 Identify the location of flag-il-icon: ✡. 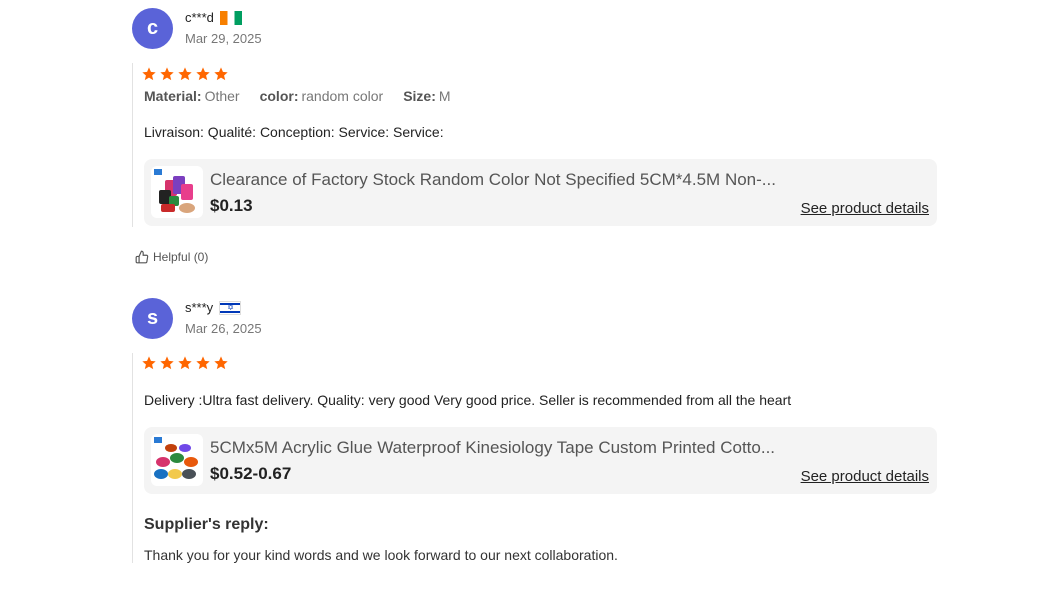
(230, 307).